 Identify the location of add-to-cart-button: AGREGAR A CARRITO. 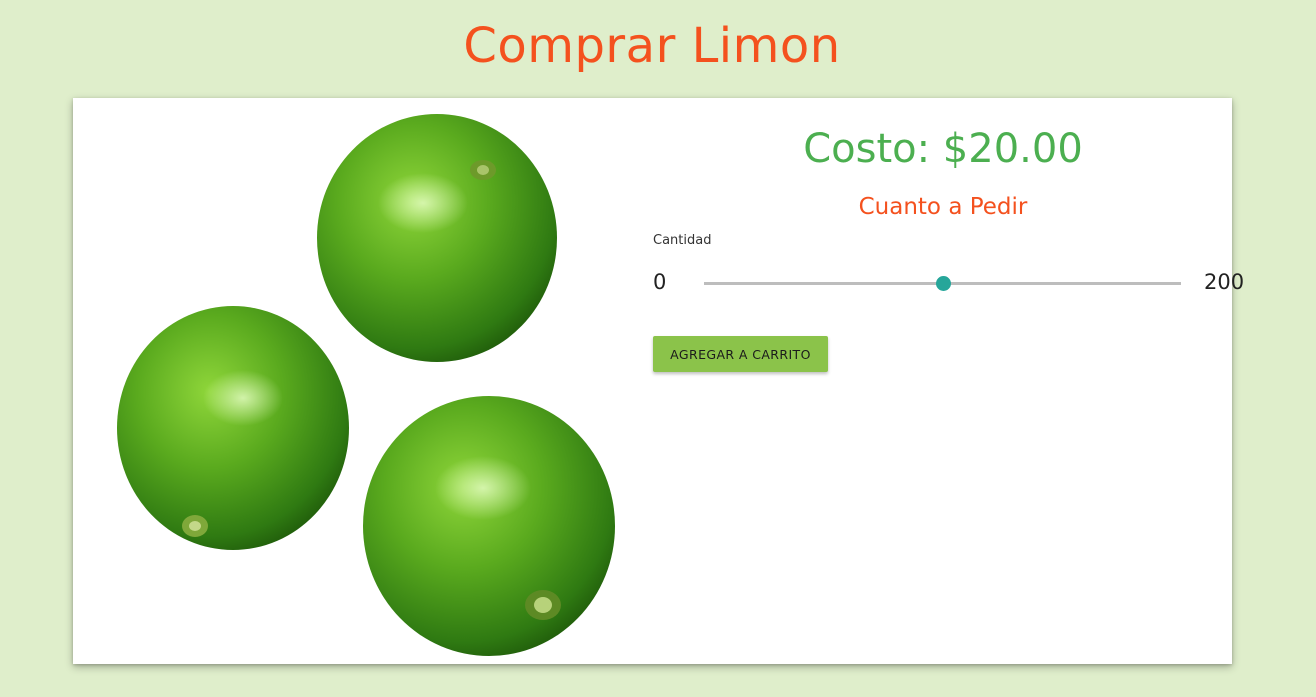
(740, 354).